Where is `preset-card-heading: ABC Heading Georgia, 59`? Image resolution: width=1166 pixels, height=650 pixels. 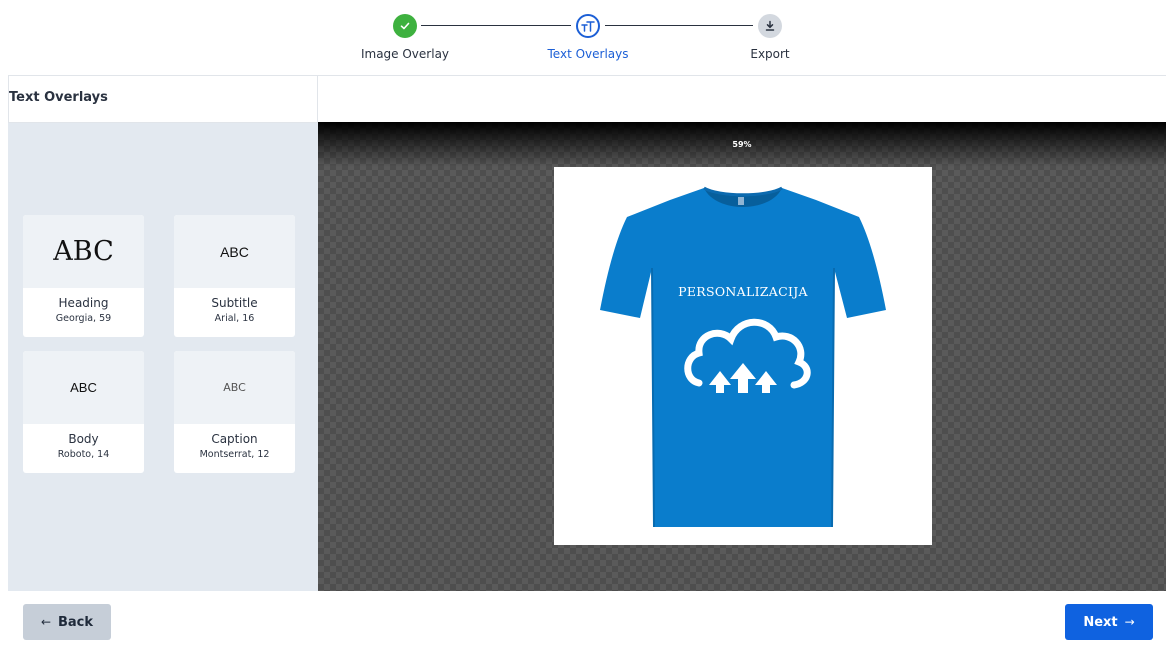 preset-card-heading: ABC Heading Georgia, 59 is located at coordinates (83, 276).